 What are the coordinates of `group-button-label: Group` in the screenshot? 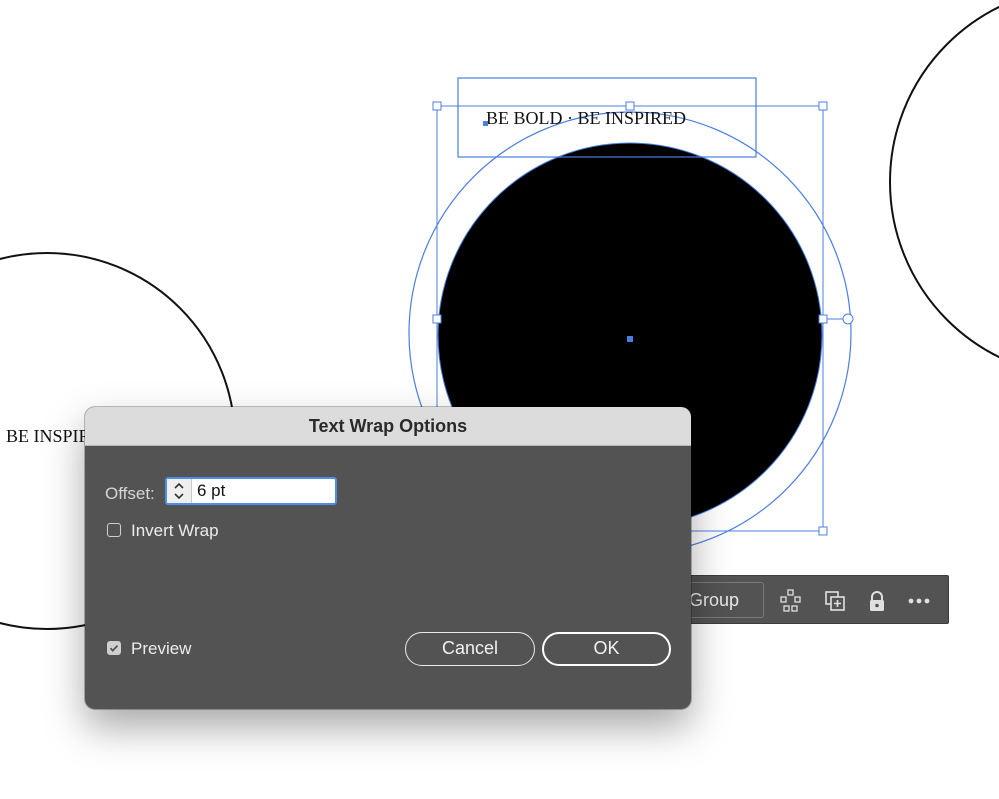 It's located at (714, 600).